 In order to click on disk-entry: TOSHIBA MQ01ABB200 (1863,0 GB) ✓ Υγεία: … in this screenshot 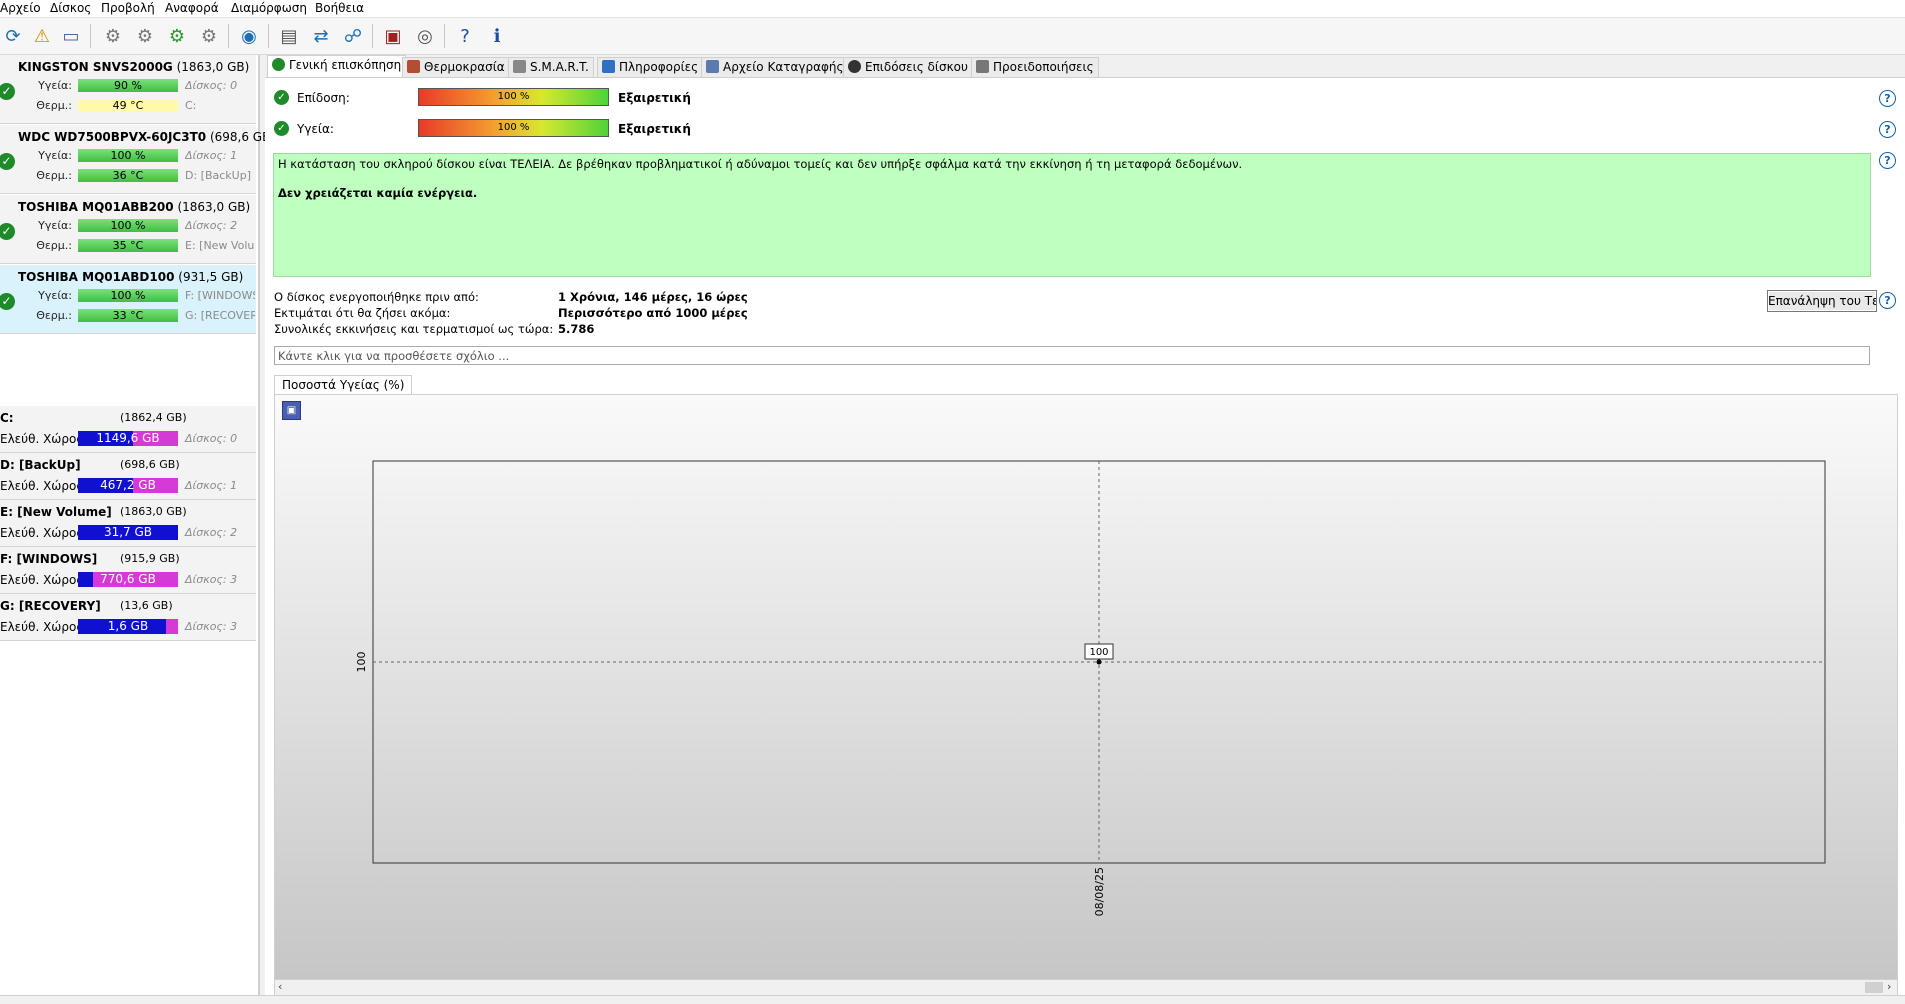, I will do `click(128, 229)`.